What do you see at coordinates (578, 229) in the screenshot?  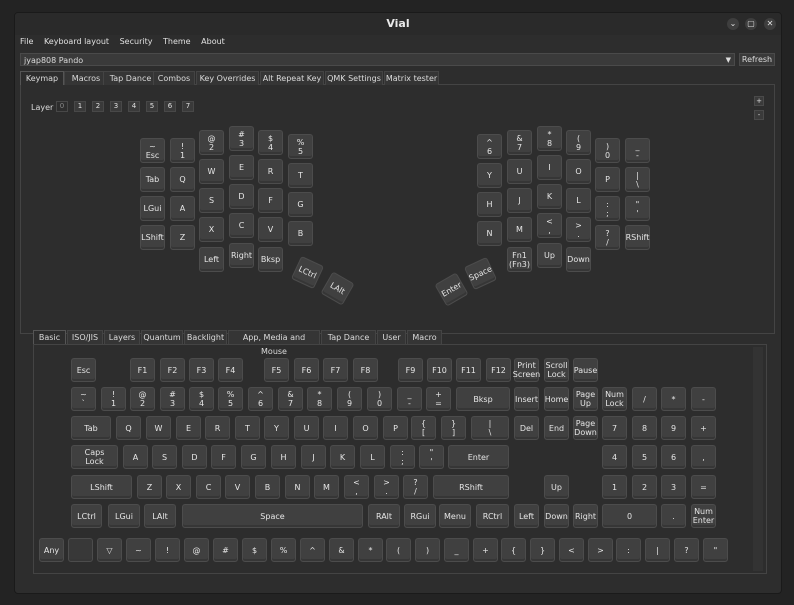 I see `keymap-key: > .` at bounding box center [578, 229].